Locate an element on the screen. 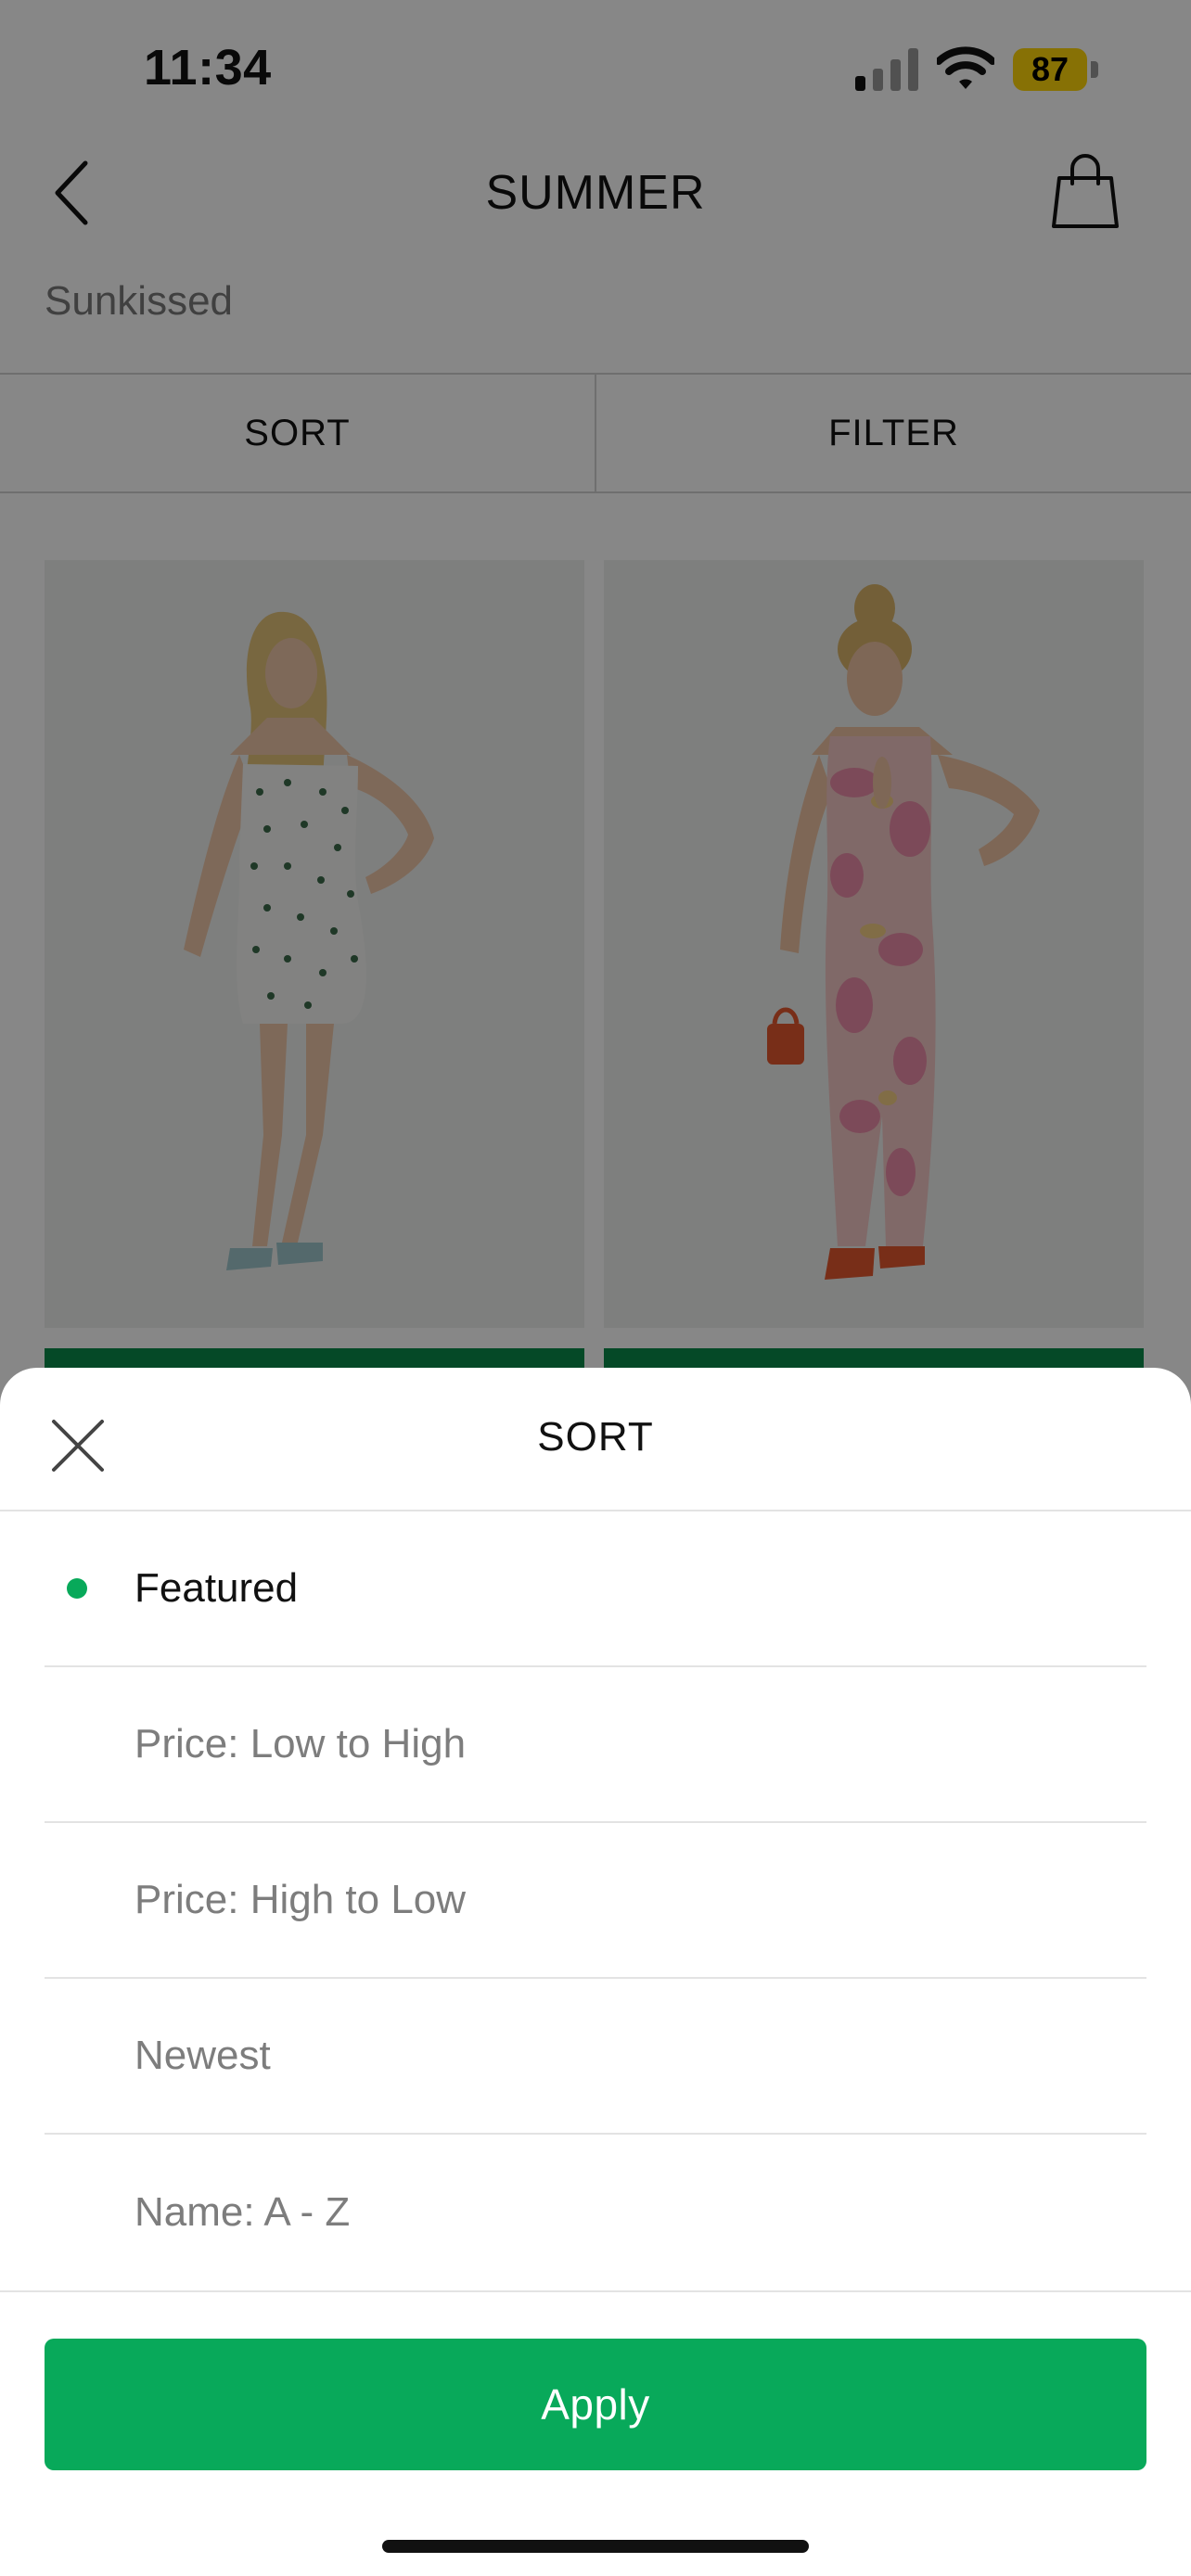 This screenshot has height=2576, width=1191. sort-option-price-high-low: Price: High to Low is located at coordinates (595, 1901).